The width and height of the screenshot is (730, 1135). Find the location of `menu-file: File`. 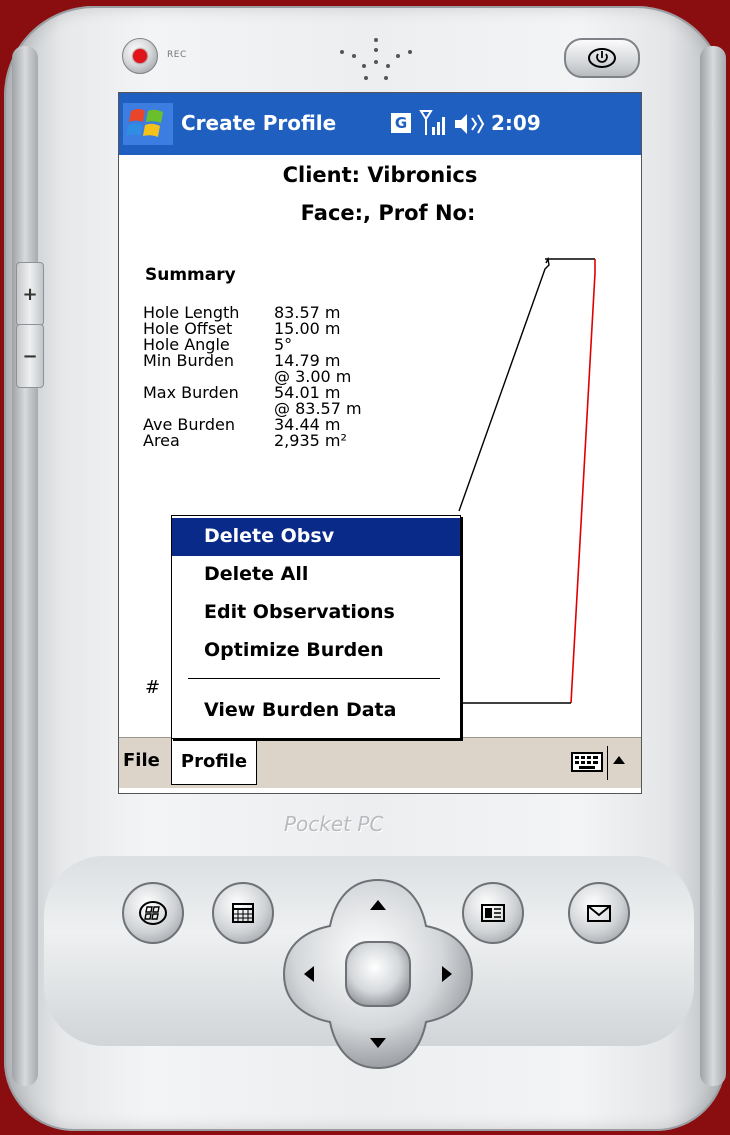

menu-file: File is located at coordinates (141, 760).